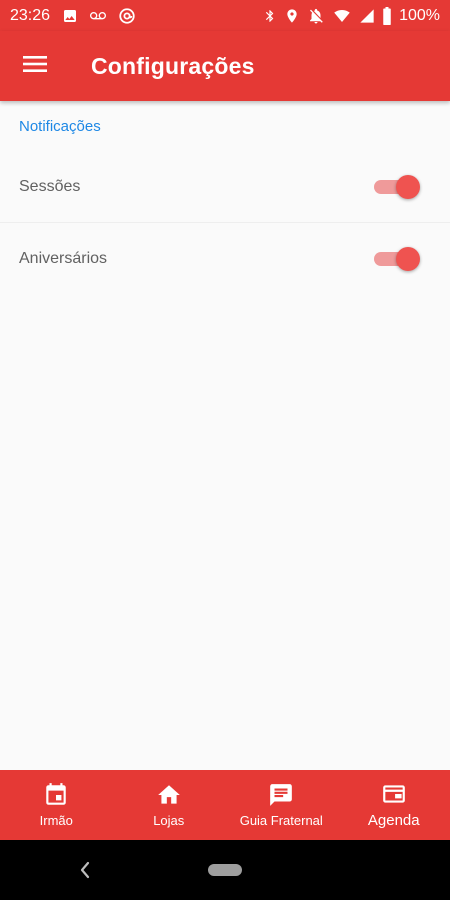 The width and height of the screenshot is (450, 900). What do you see at coordinates (60, 126) in the screenshot?
I see `section-header-notifications: Notificações` at bounding box center [60, 126].